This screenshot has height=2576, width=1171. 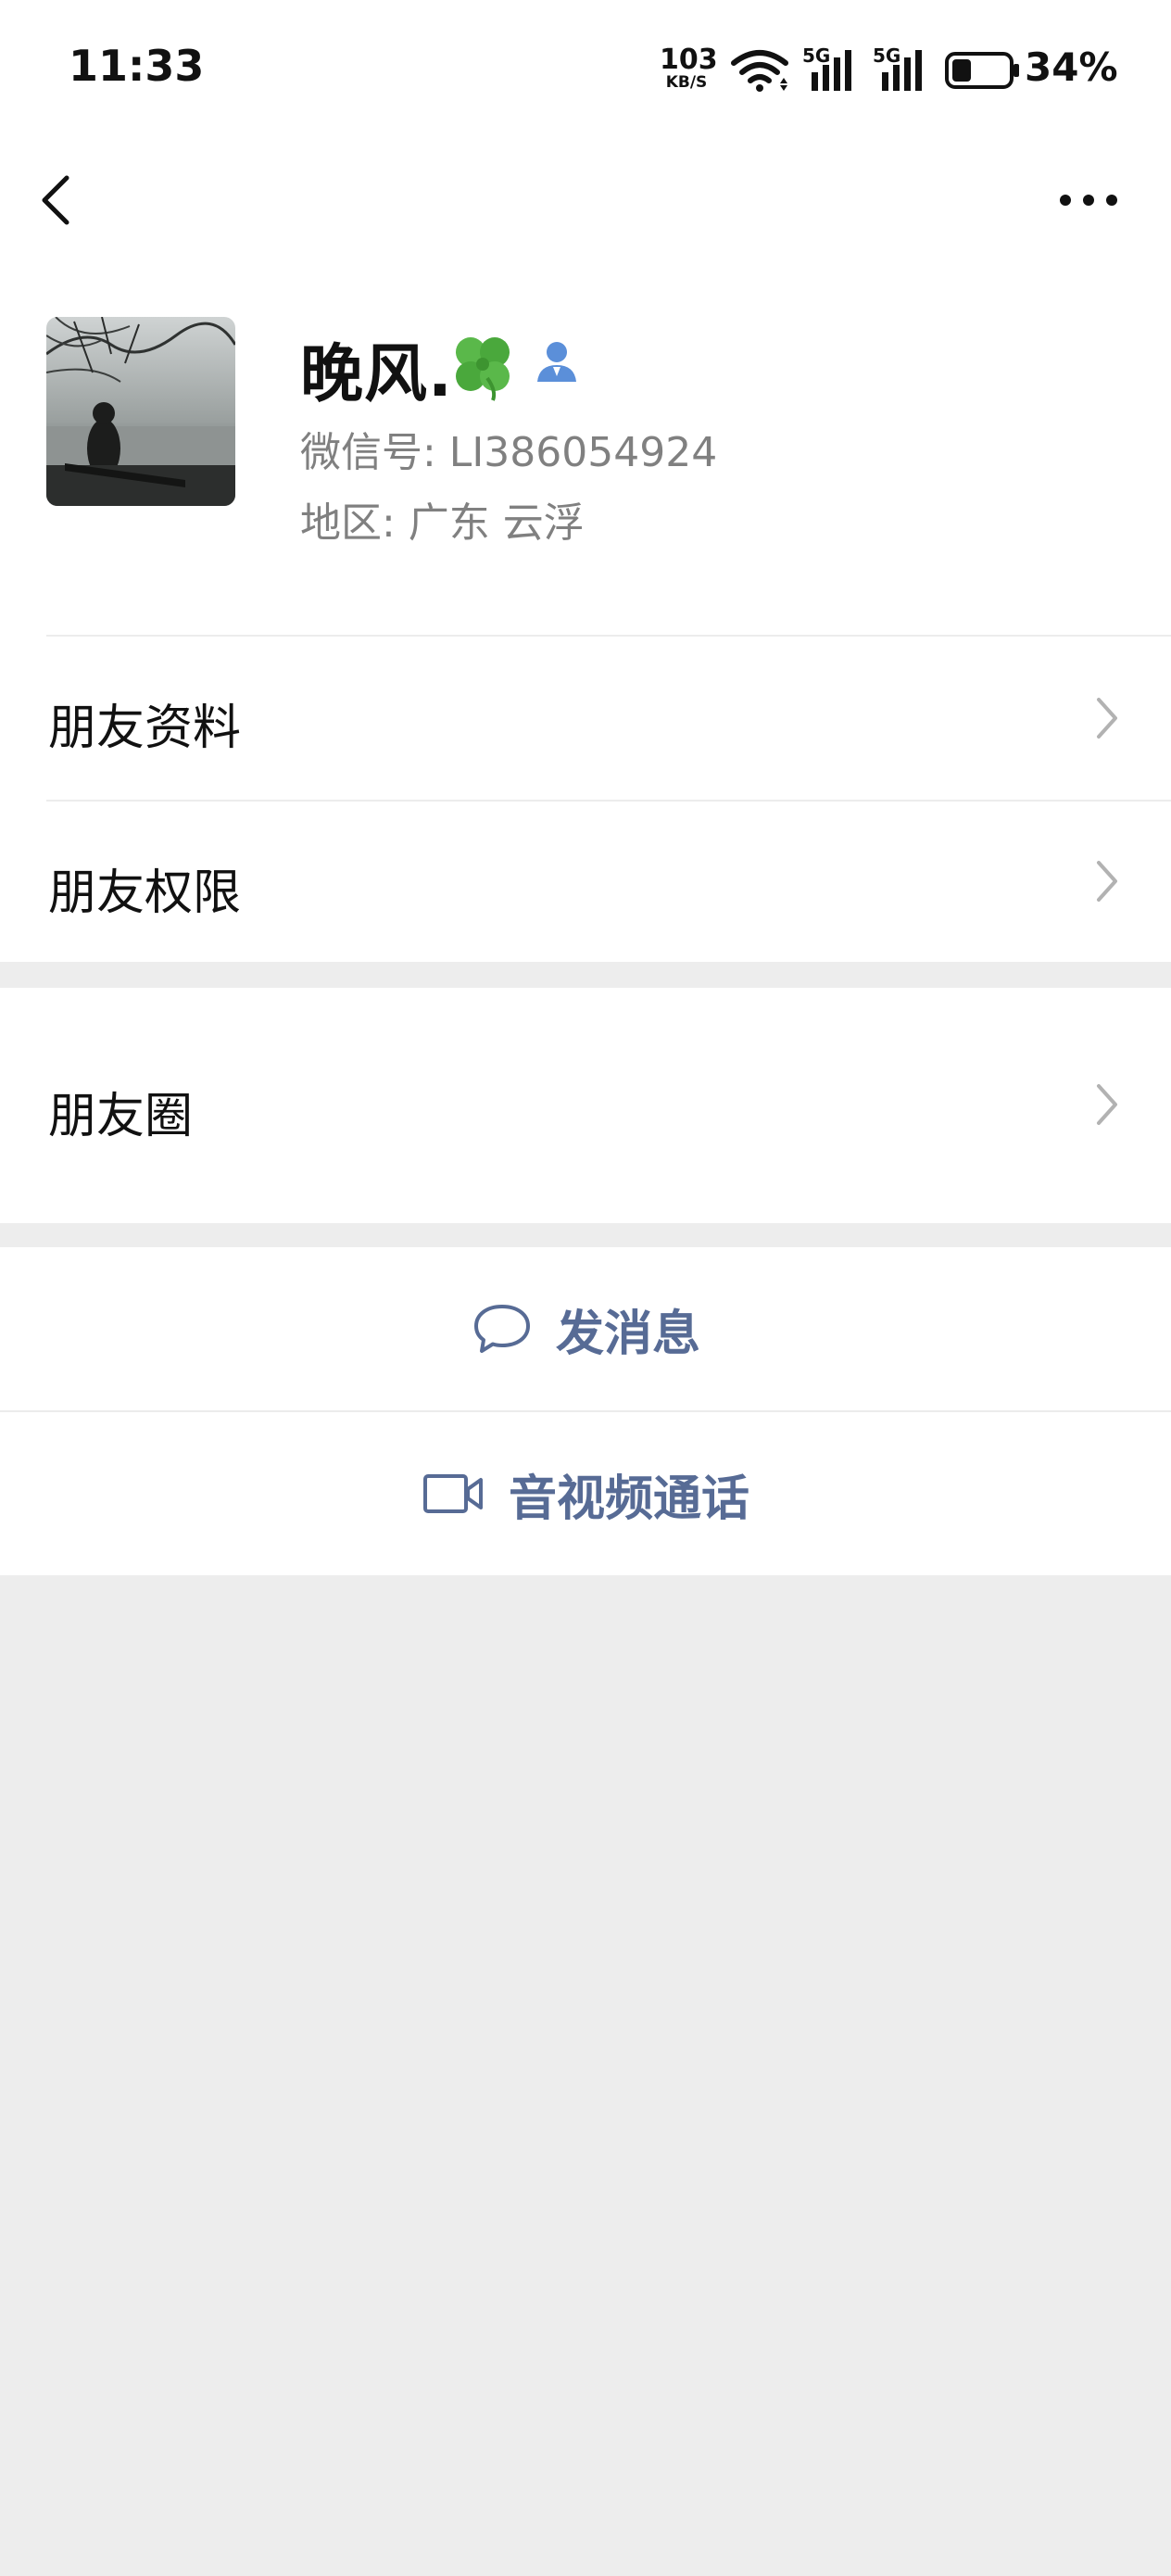 I want to click on back-button, so click(x=59, y=200).